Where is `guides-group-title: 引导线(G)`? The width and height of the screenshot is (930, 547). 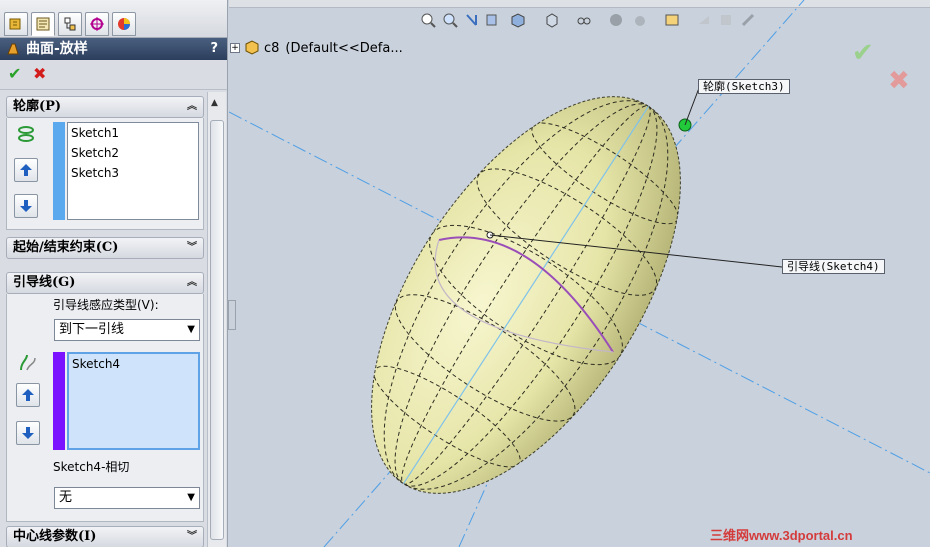
guides-group-title: 引导线(G) is located at coordinates (44, 282).